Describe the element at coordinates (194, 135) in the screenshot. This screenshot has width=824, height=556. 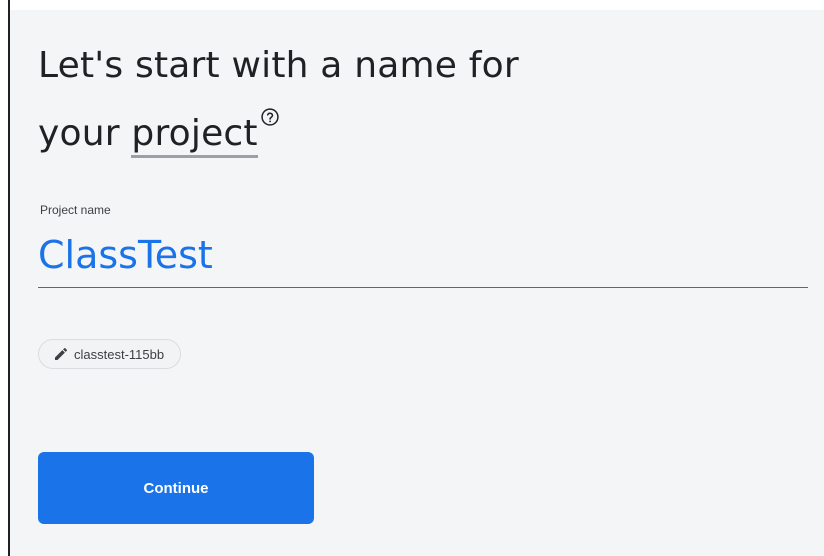
I see `project-definition-link: project` at that location.